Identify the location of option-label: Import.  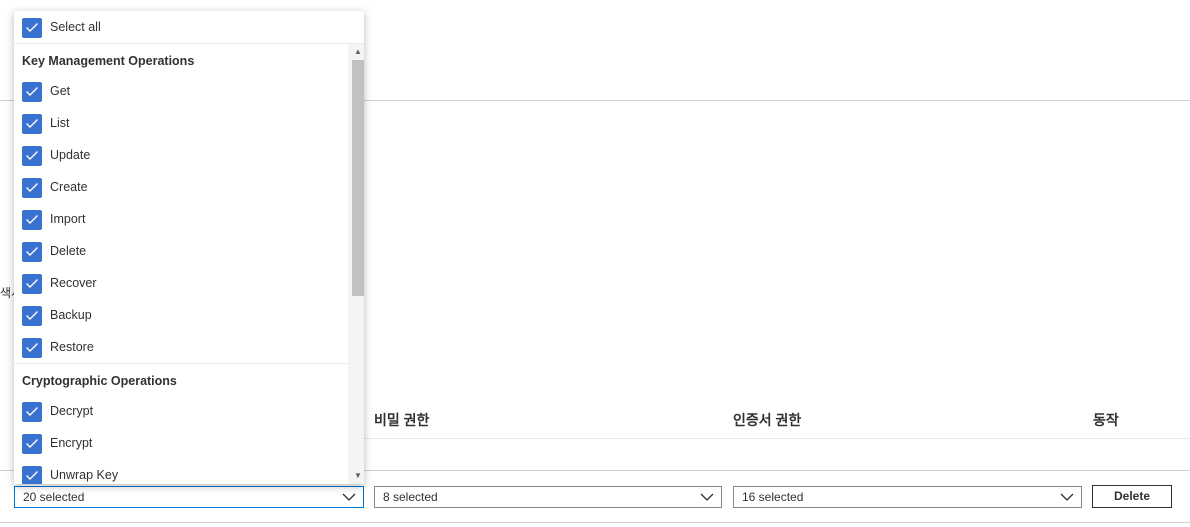
(68, 219).